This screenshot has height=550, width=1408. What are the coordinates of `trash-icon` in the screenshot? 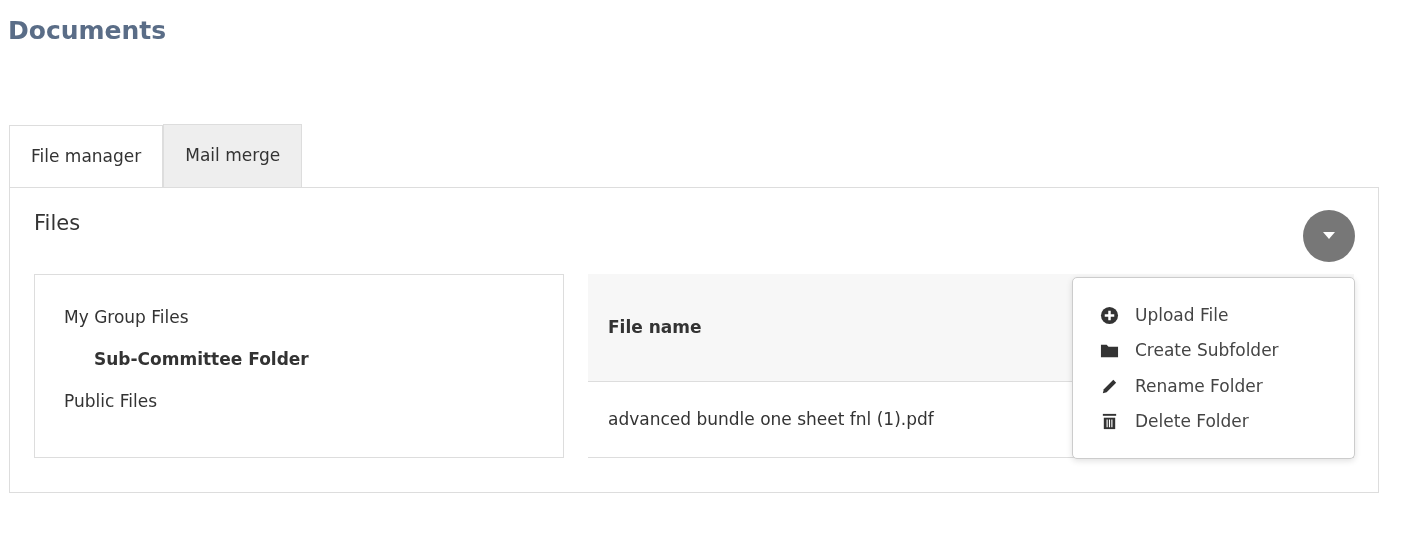 It's located at (1109, 422).